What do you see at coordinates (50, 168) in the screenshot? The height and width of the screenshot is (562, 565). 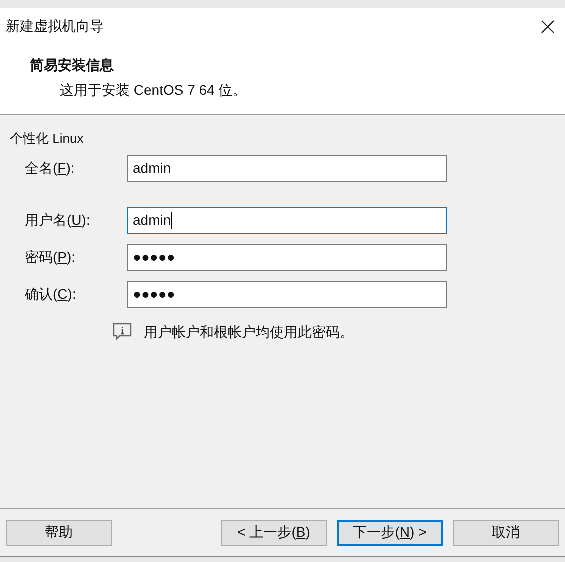 I see `field-label: 全名(F):` at bounding box center [50, 168].